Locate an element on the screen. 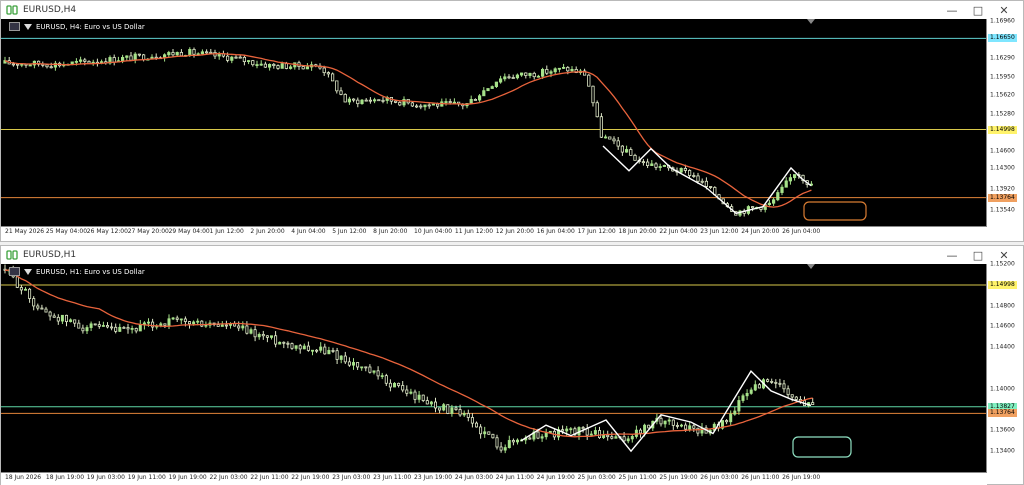 Image resolution: width=1024 pixels, height=485 pixels. title-bar-h1: EURUSD,H1 — □ ✕ is located at coordinates (512, 255).